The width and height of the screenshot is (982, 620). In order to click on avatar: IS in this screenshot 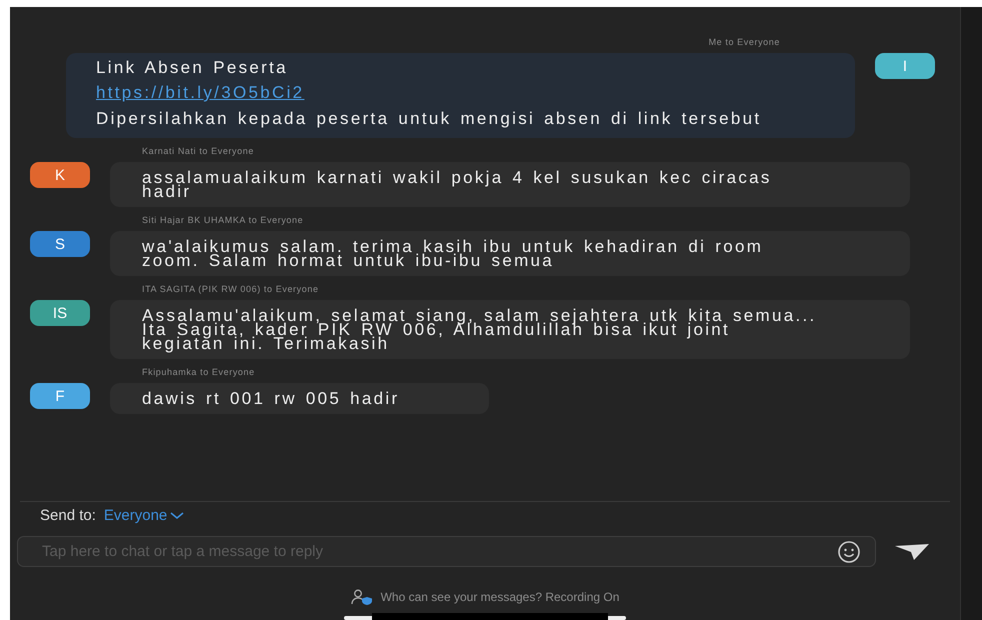, I will do `click(60, 313)`.